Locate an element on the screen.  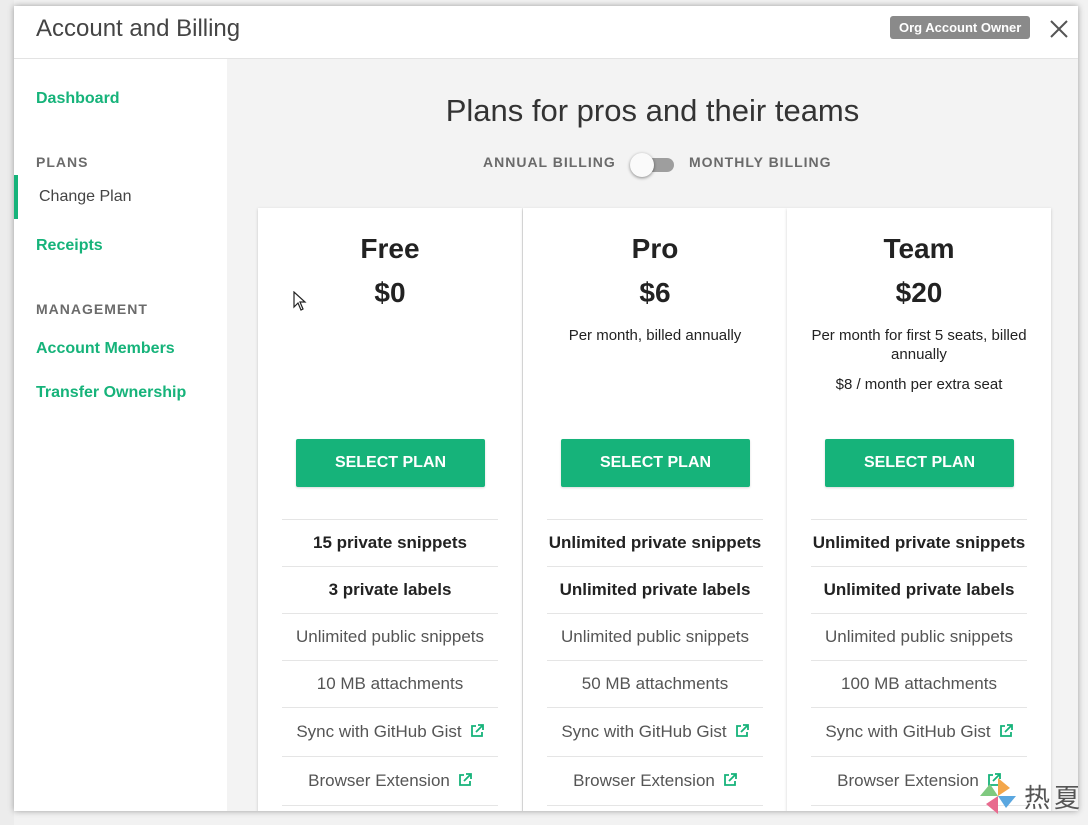
dialog-title: Account and Billing is located at coordinates (138, 28).